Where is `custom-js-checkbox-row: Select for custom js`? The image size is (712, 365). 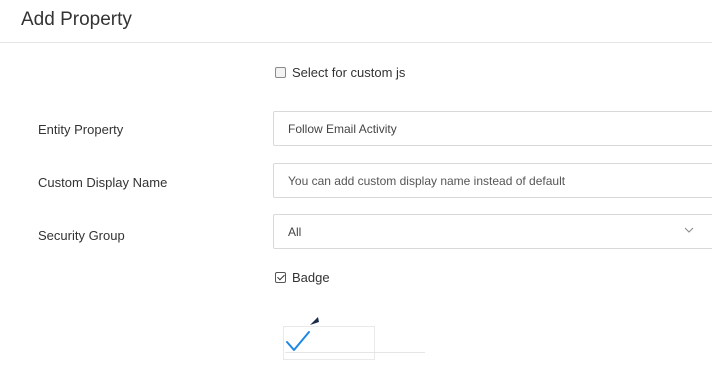
custom-js-checkbox-row: Select for custom js is located at coordinates (340, 72).